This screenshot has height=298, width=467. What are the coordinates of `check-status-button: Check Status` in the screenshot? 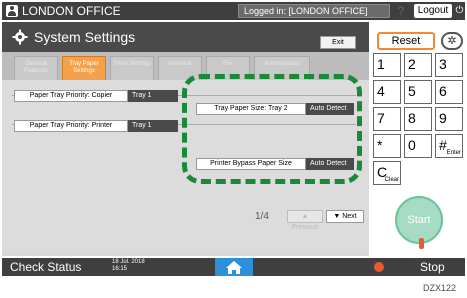 It's located at (45, 267).